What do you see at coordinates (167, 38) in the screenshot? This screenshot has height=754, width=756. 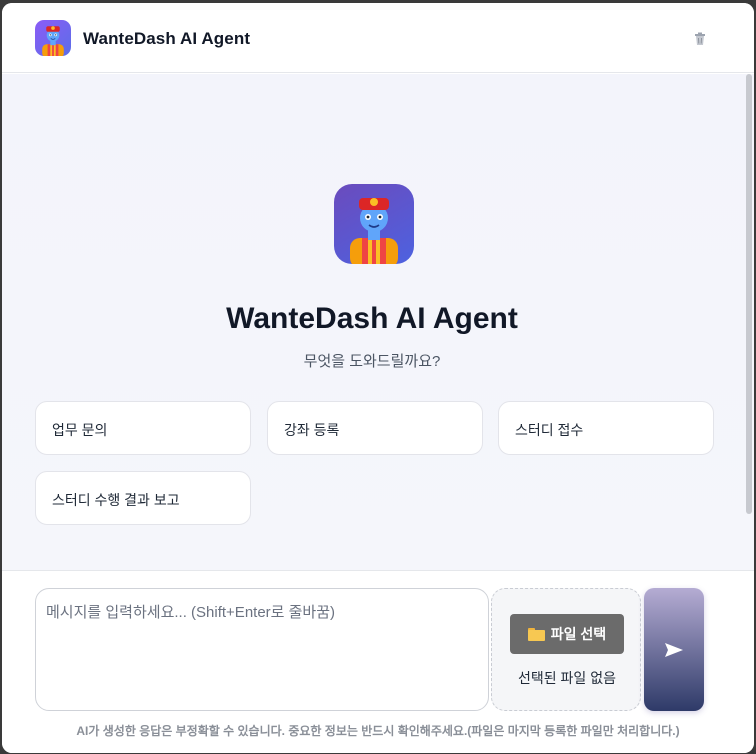 I see `app-title: WanteDash AI Agent` at bounding box center [167, 38].